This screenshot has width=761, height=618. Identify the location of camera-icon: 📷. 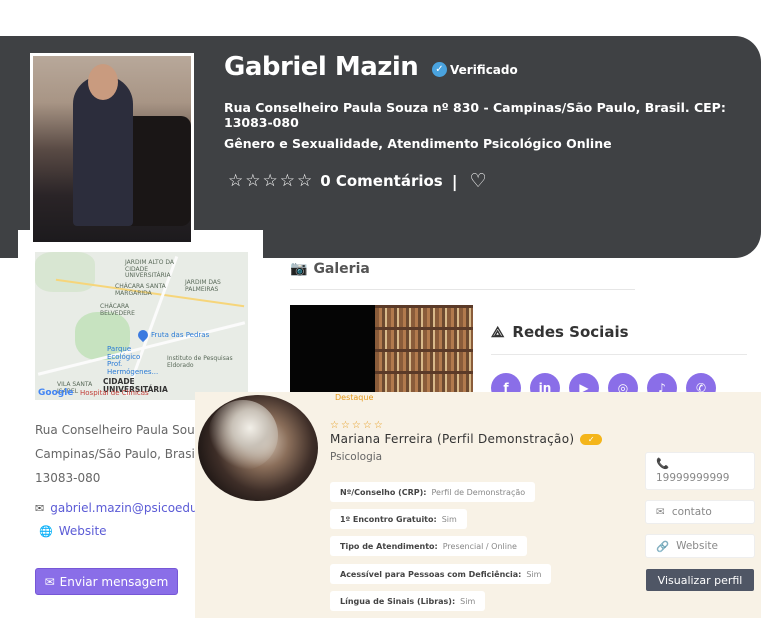
(299, 269).